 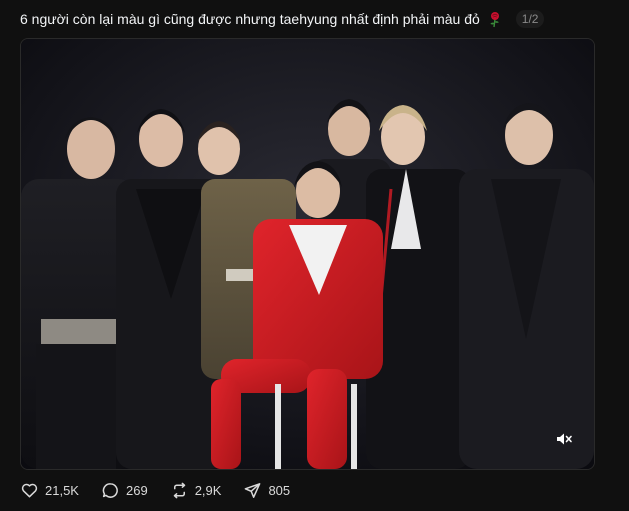 I want to click on share-count: 805, so click(x=279, y=490).